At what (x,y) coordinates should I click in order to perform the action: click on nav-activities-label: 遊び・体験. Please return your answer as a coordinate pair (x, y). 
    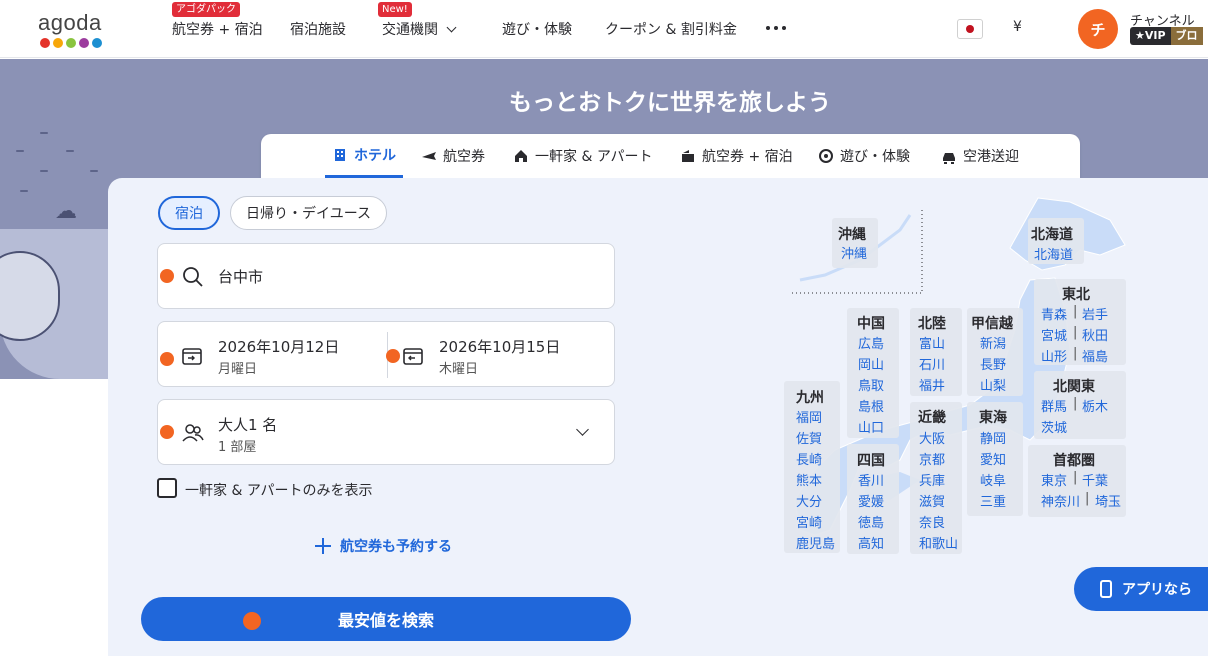
    Looking at the image, I should click on (537, 30).